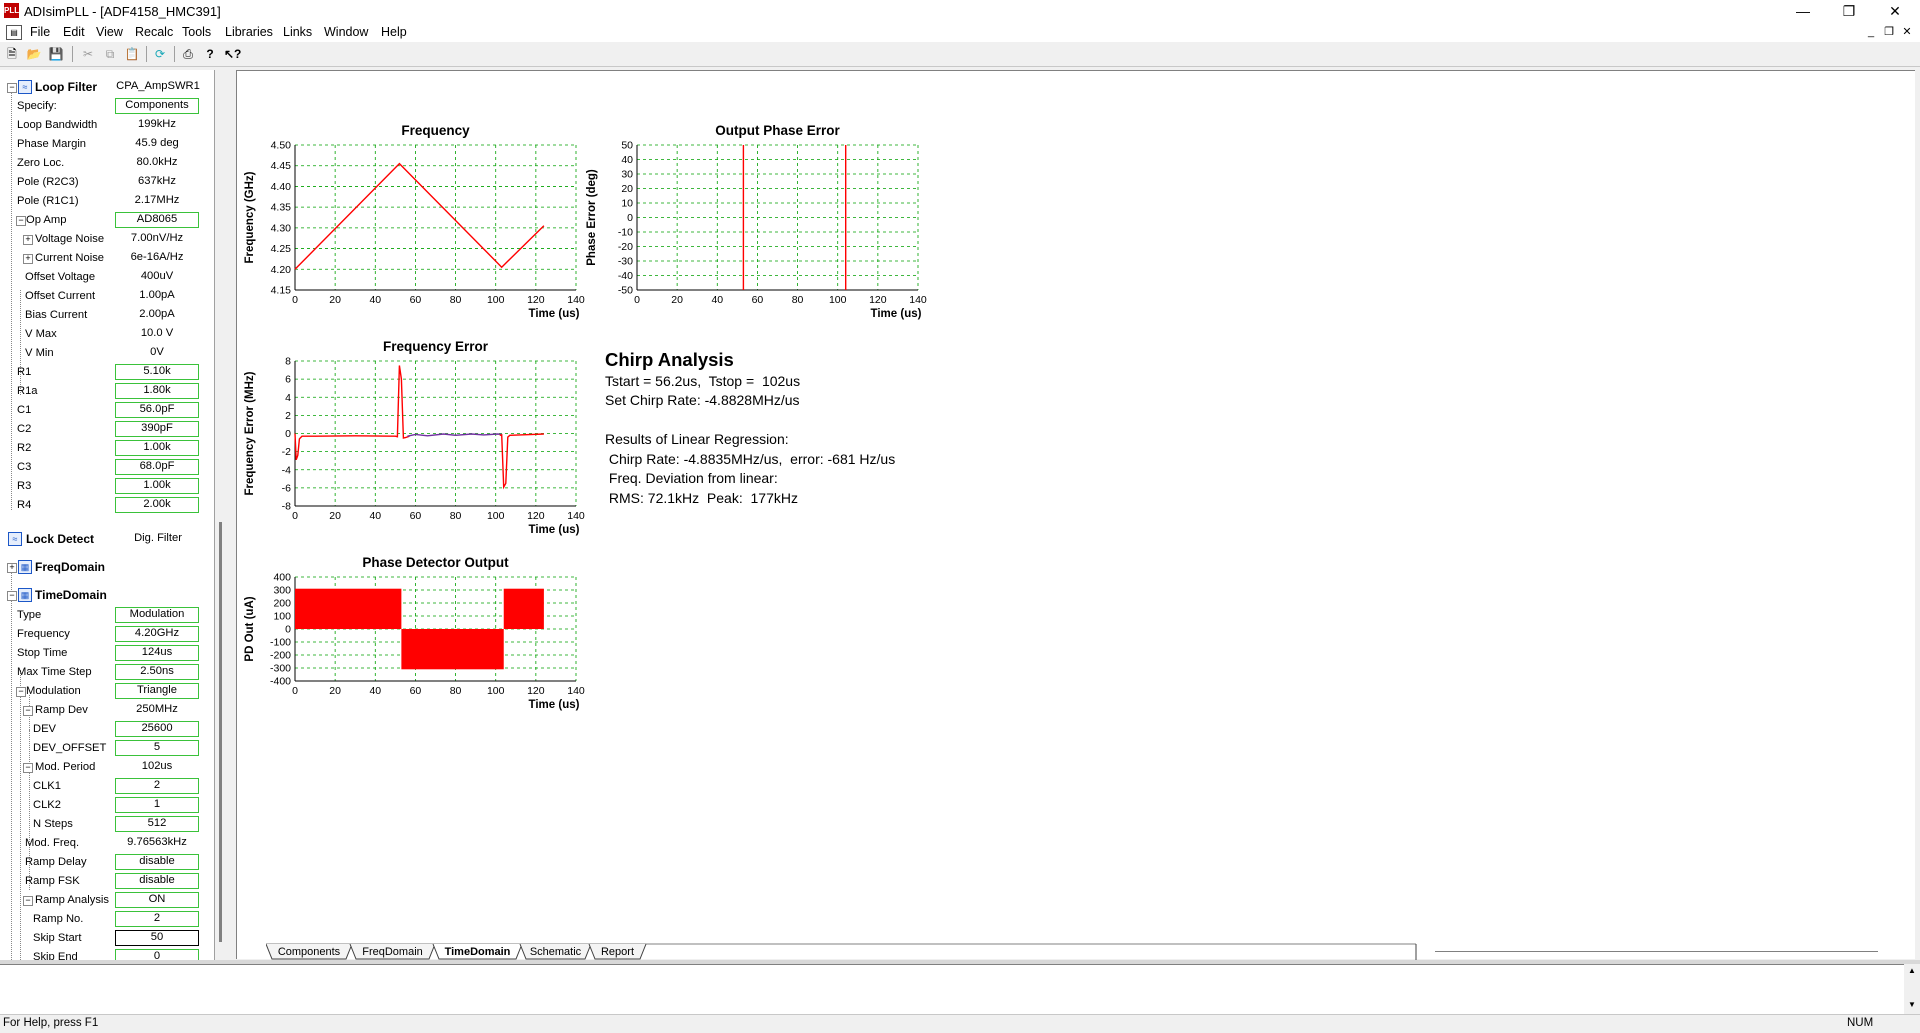 The height and width of the screenshot is (1033, 1920). Describe the element at coordinates (105, 277) in the screenshot. I see `property-row-offset-voltage: Offset Voltage 400uV` at that location.